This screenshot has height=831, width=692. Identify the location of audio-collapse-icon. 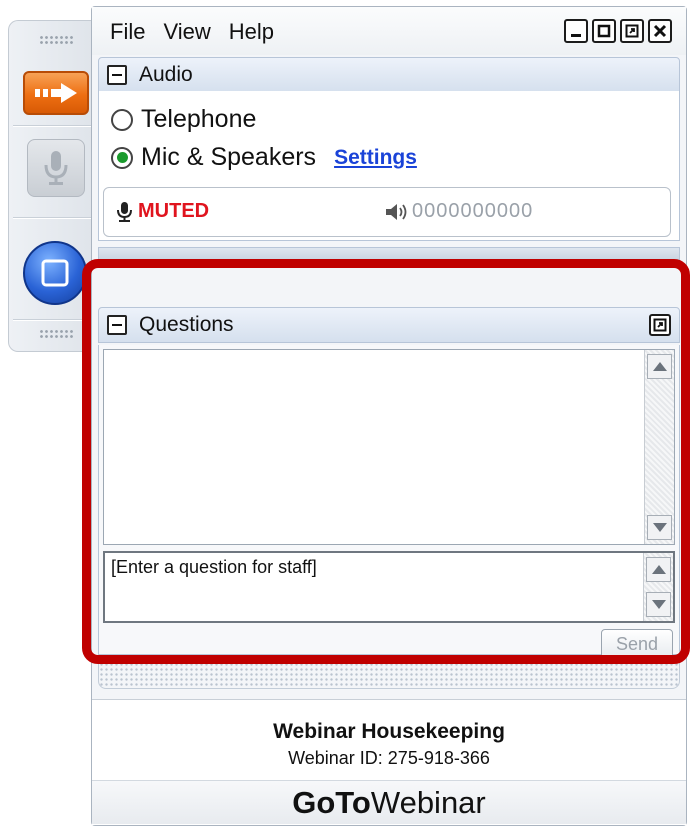
(117, 75).